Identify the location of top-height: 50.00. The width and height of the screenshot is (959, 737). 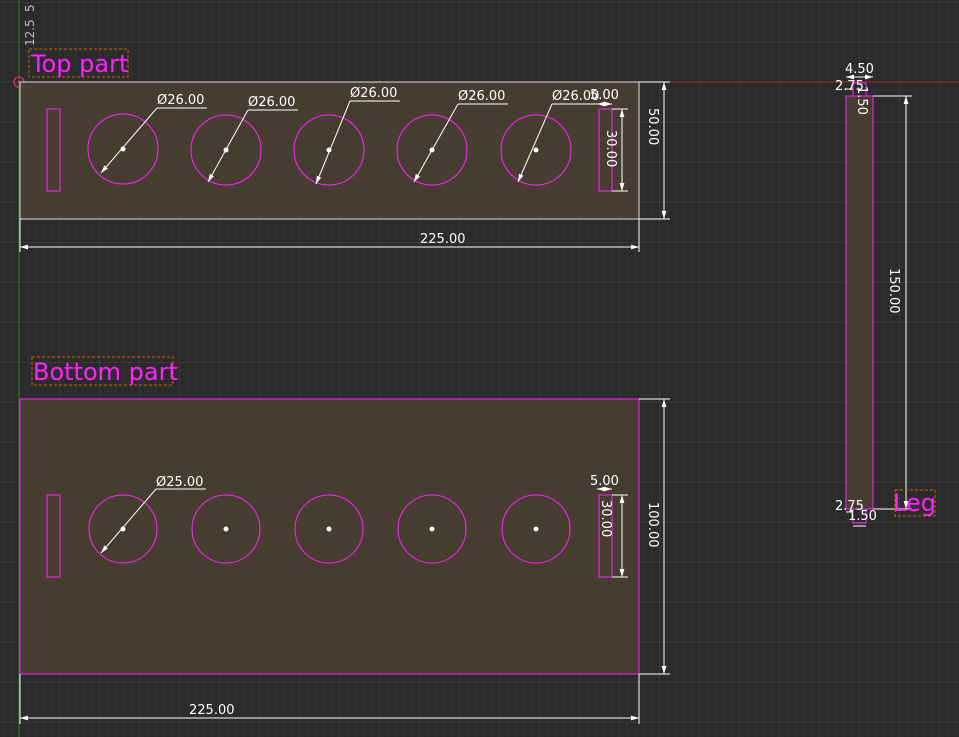
(652, 126).